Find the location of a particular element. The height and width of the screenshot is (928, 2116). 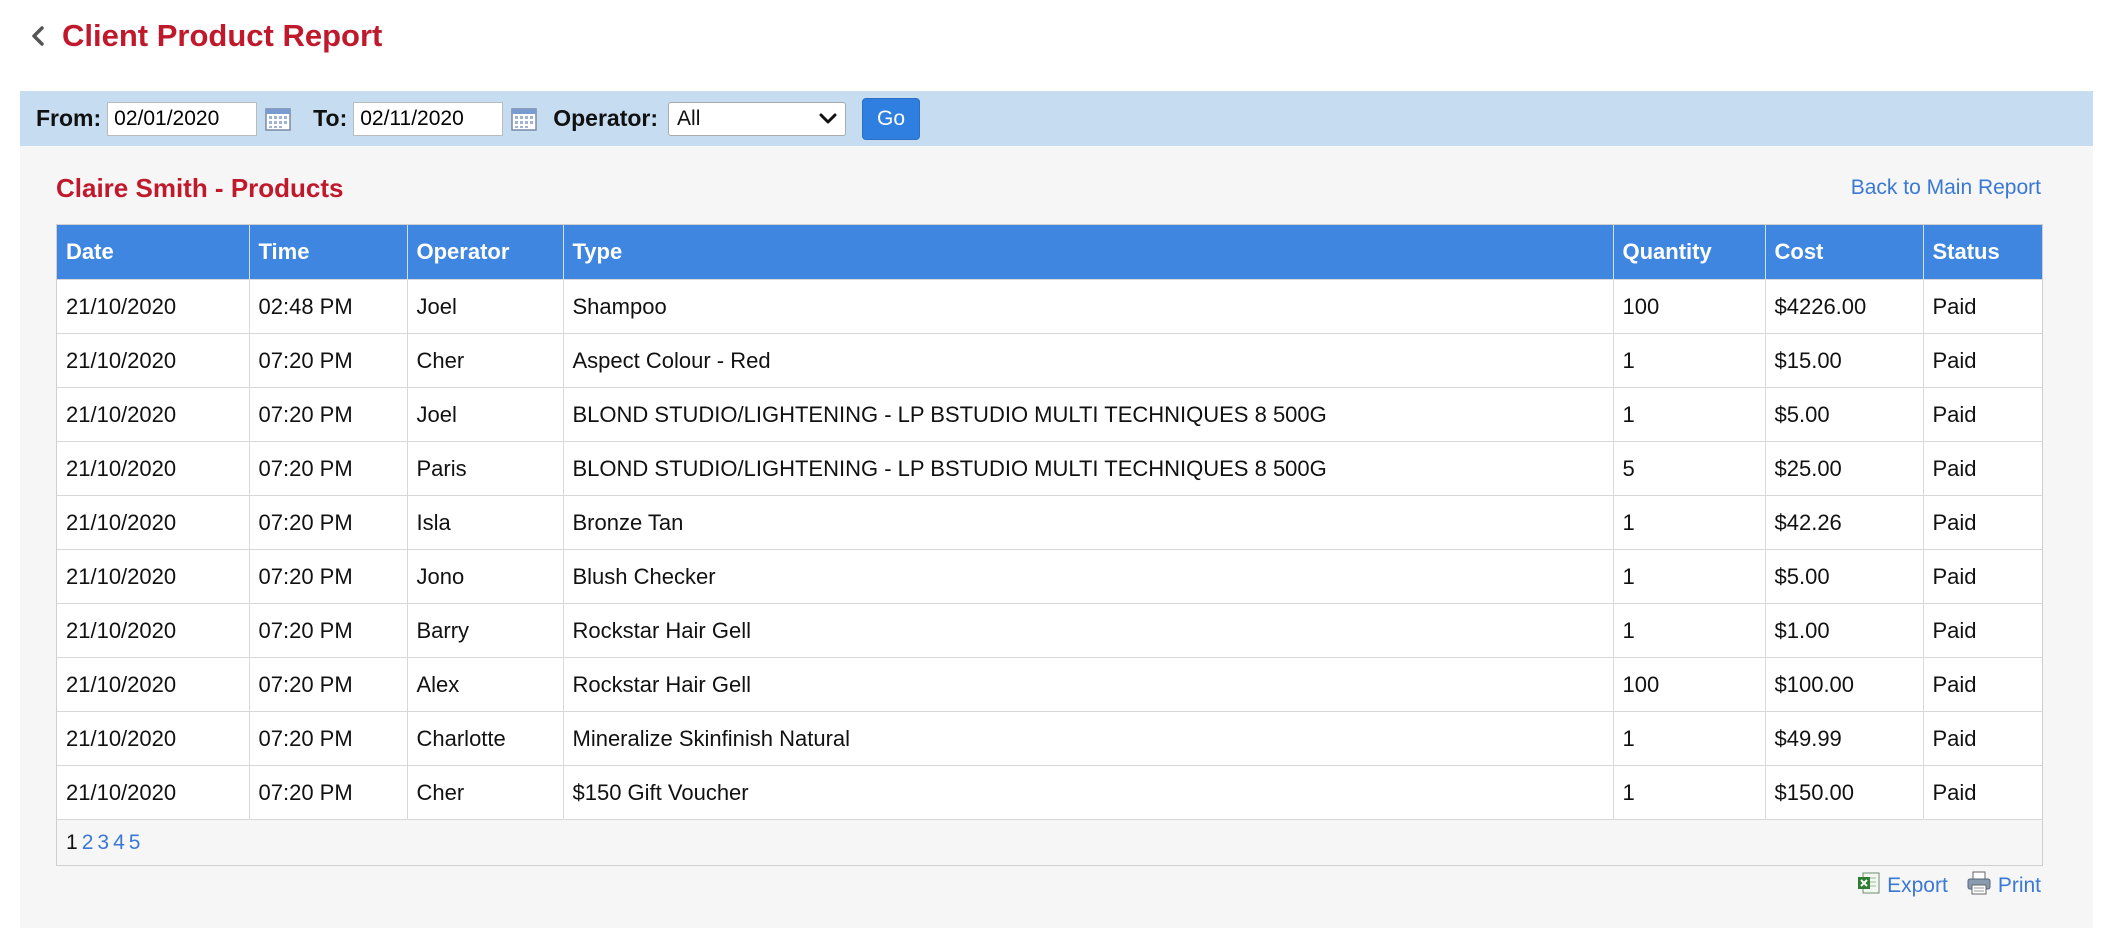

print-button: Print is located at coordinates (2003, 886).